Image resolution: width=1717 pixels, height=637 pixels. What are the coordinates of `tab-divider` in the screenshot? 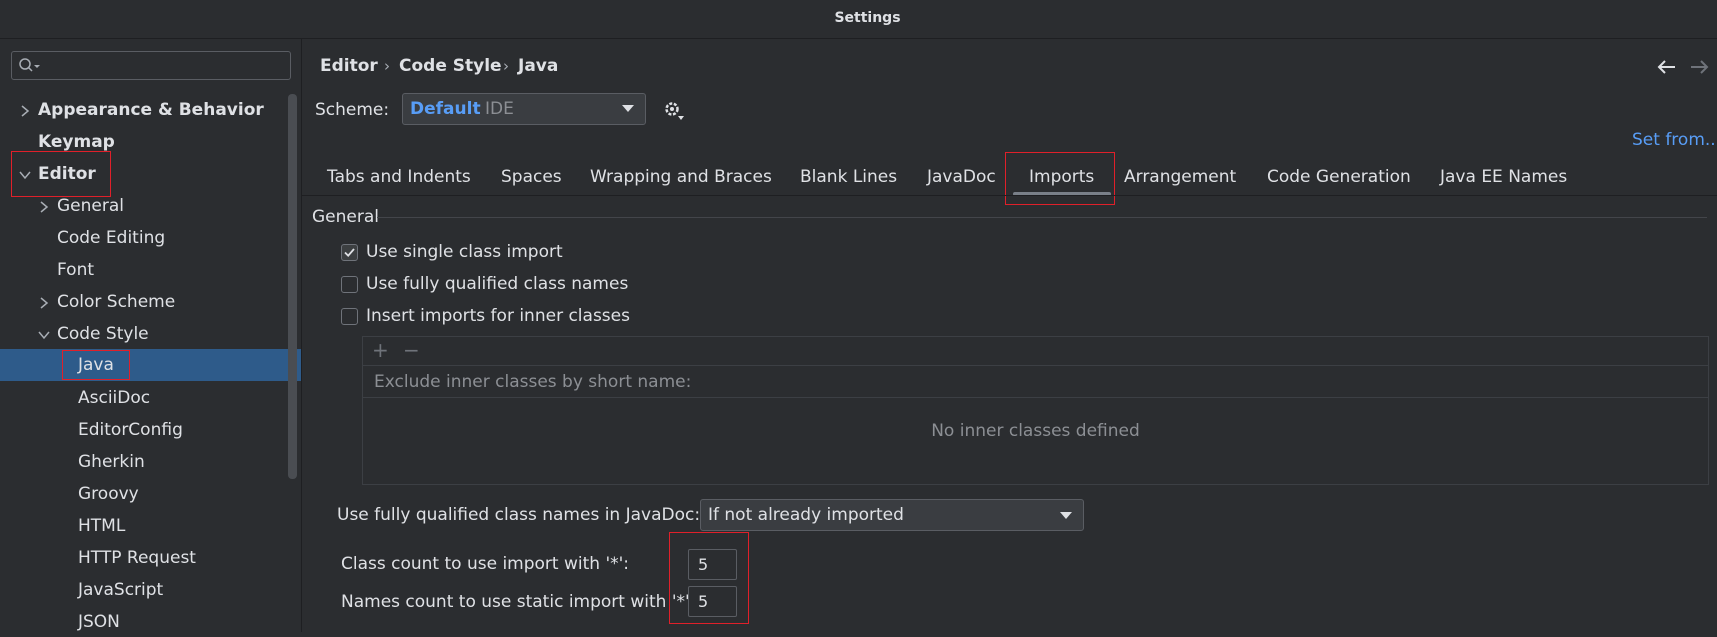 It's located at (1009, 195).